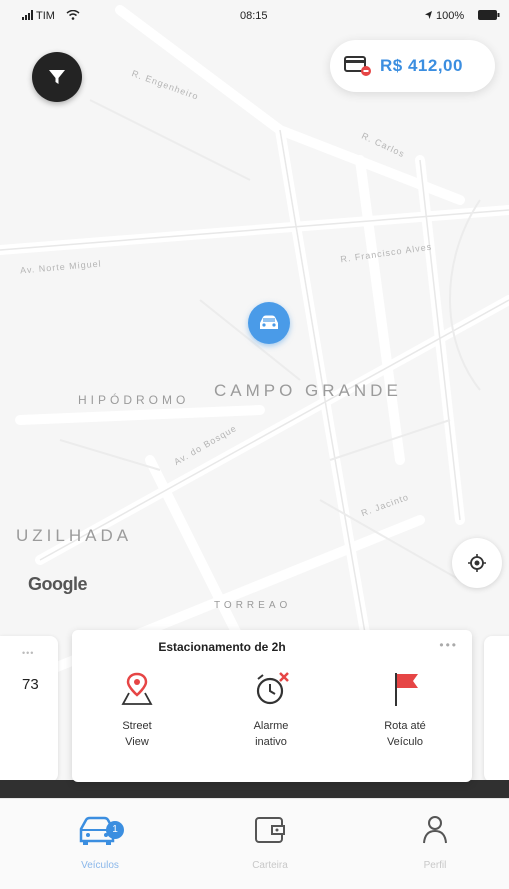  Describe the element at coordinates (74, 535) in the screenshot. I see `neighborhood-label: UZILHADA` at that location.